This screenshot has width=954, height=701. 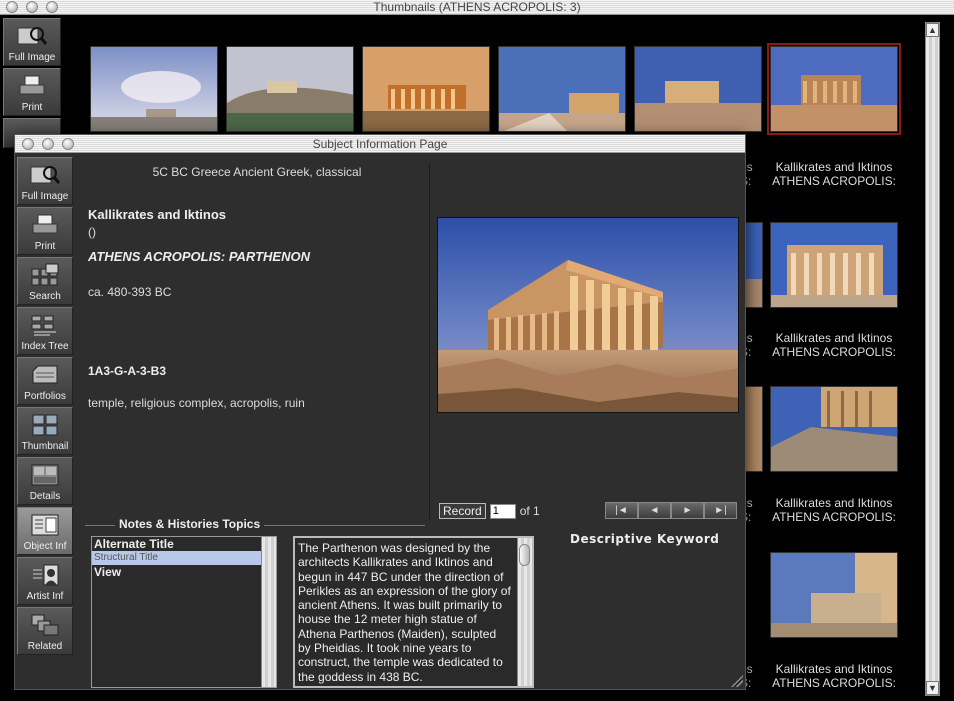 What do you see at coordinates (654, 510) in the screenshot?
I see `previous-record-button: ◄` at bounding box center [654, 510].